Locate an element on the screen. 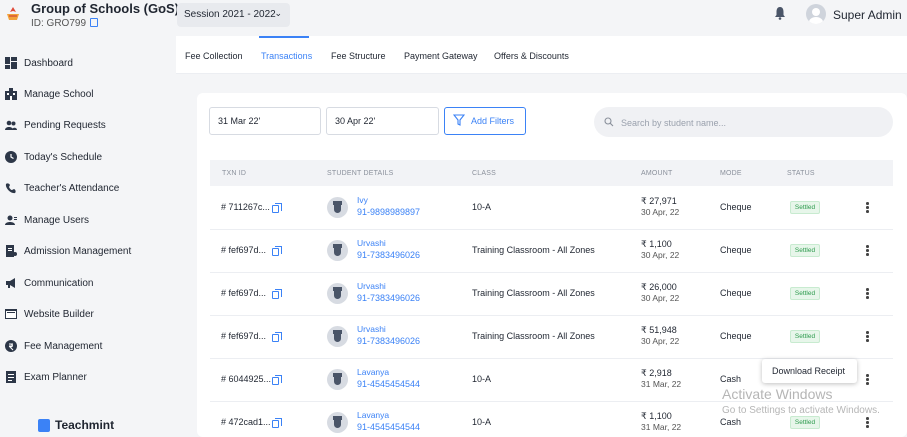 The image size is (907, 437). column-header-txn-id: TXN ID is located at coordinates (234, 173).